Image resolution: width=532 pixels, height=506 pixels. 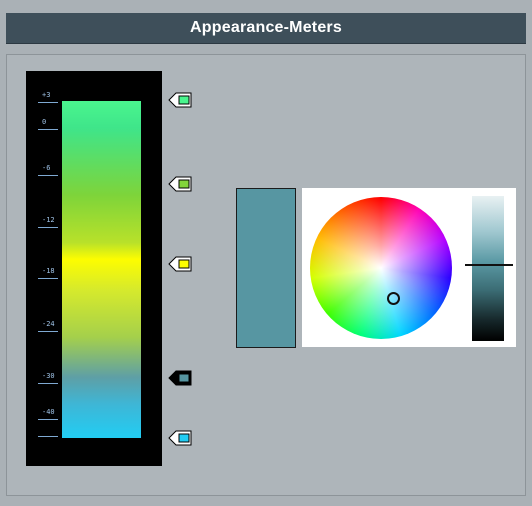 I want to click on tick-label: +3, so click(x=46, y=95).